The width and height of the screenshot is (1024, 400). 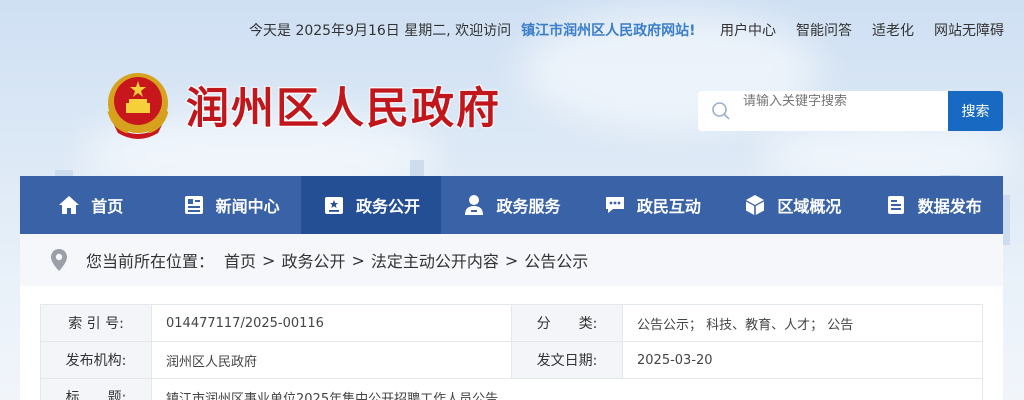 I want to click on publisher-value: 润州区人民政府, so click(x=331, y=360).